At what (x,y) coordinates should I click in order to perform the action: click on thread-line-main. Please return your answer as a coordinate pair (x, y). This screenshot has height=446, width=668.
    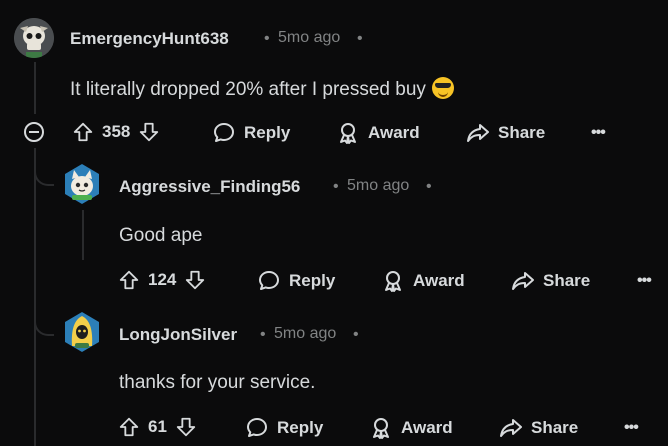
    Looking at the image, I should click on (35, 88).